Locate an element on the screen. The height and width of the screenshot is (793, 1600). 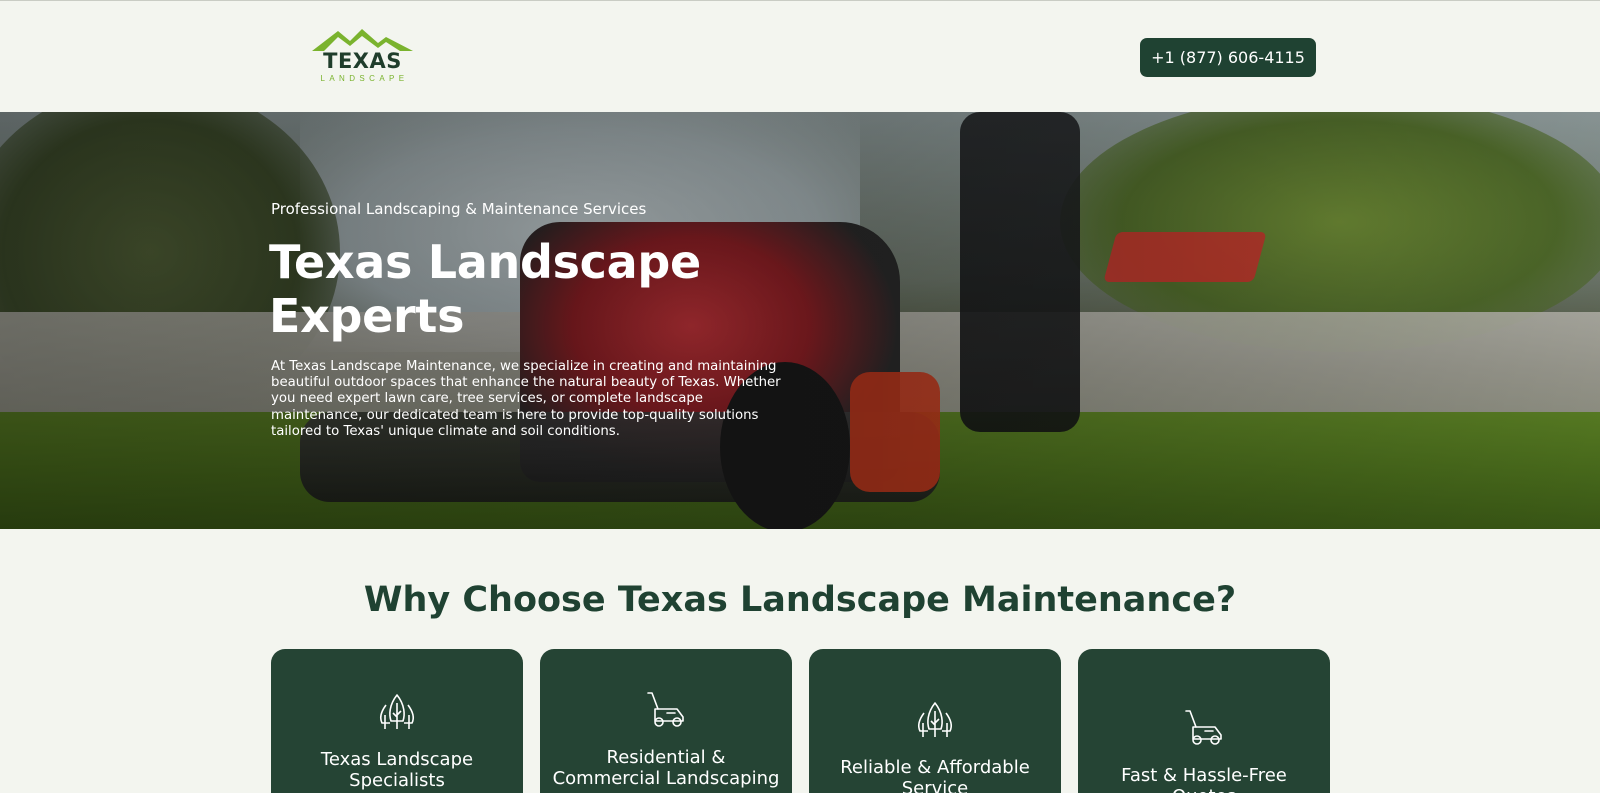
feature-card-reliable: Reliable & Affordable Service is located at coordinates (935, 721).